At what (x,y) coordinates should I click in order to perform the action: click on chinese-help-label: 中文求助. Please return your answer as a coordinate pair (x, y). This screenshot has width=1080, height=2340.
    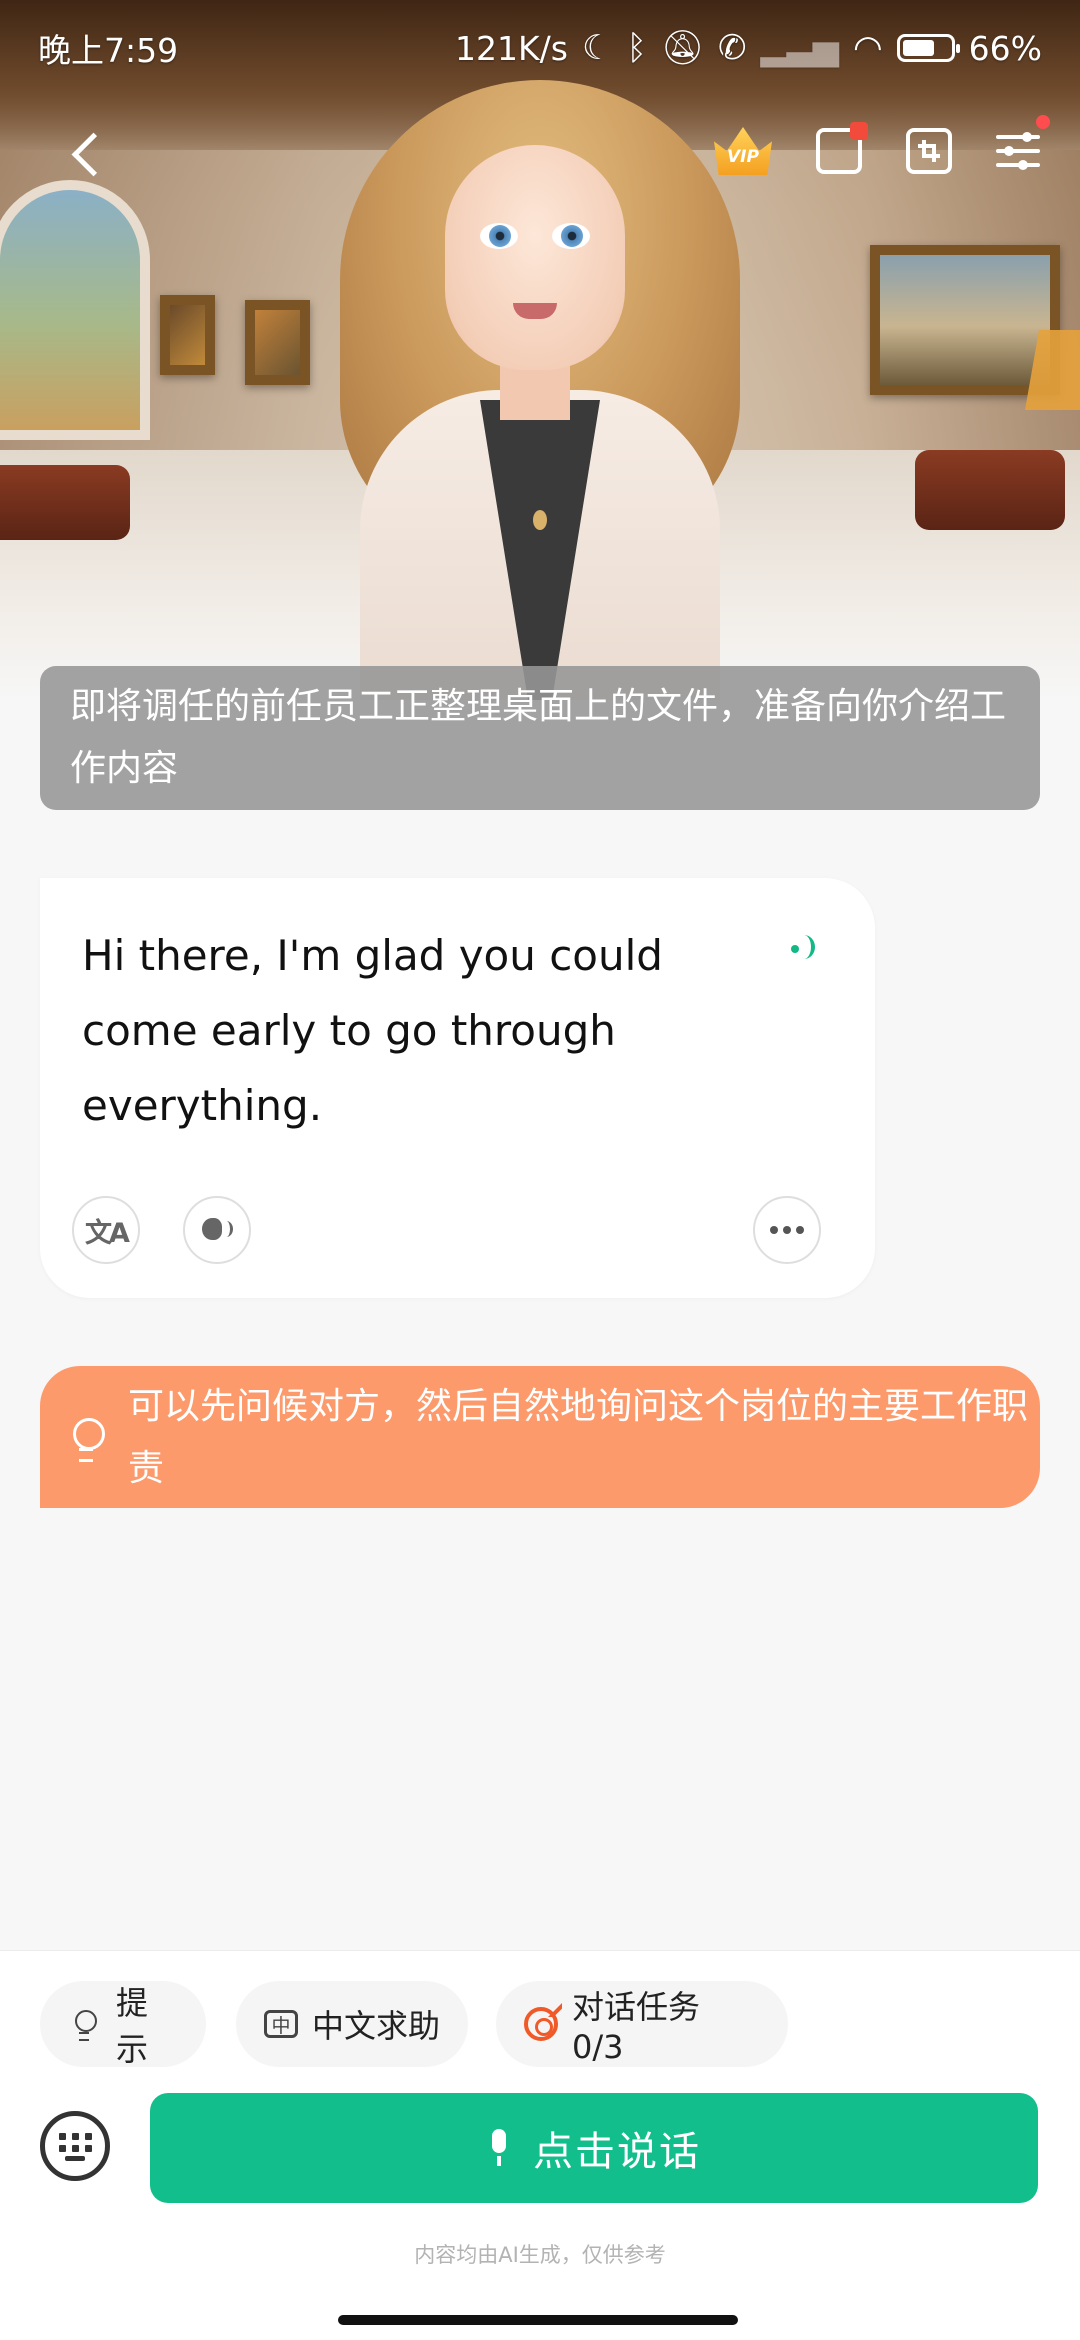
    Looking at the image, I should click on (376, 2026).